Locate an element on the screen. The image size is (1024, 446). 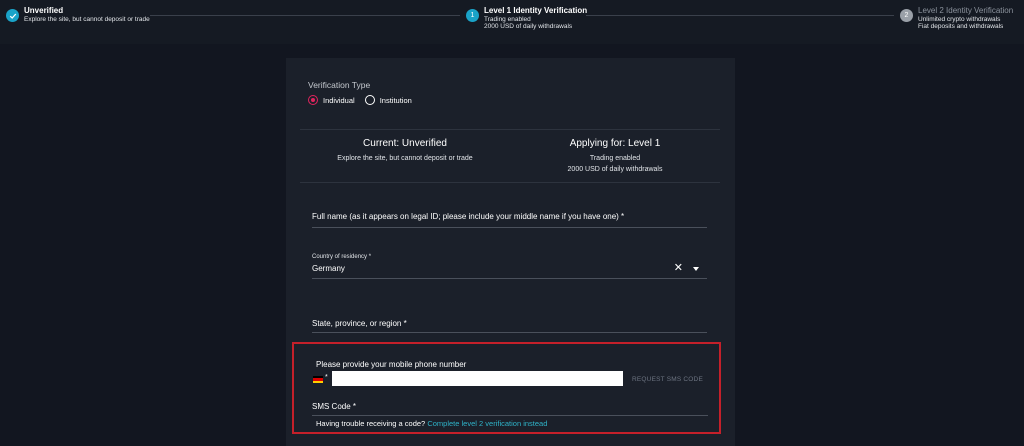
step-subtitle: Fiat deposits and withdrawals is located at coordinates (961, 27).